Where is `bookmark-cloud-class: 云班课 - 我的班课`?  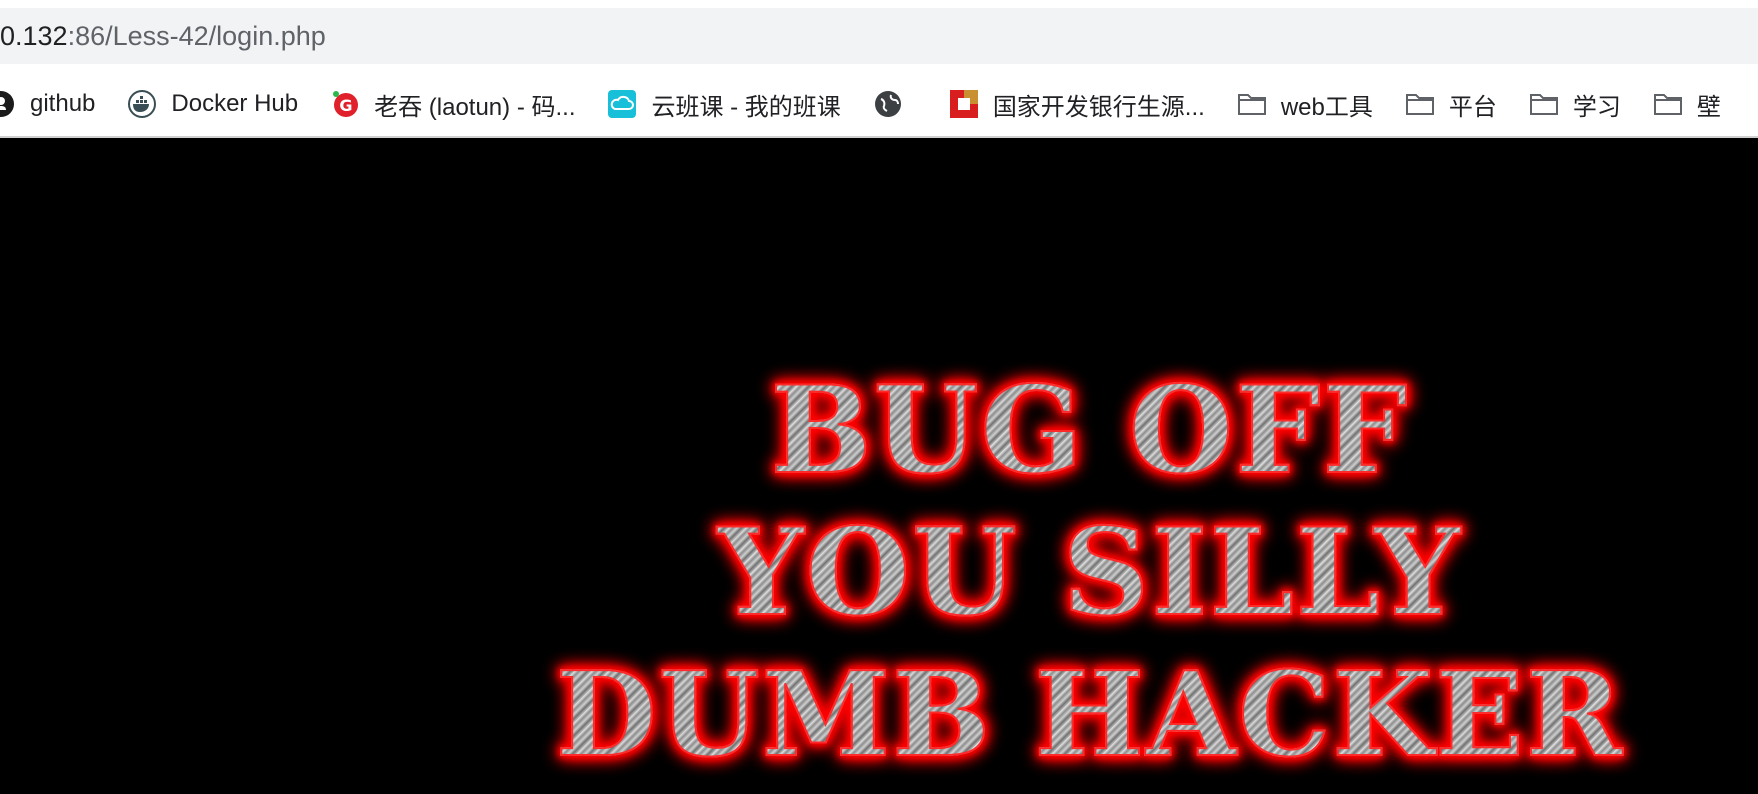 bookmark-cloud-class: 云班课 - 我的班课 is located at coordinates (724, 104).